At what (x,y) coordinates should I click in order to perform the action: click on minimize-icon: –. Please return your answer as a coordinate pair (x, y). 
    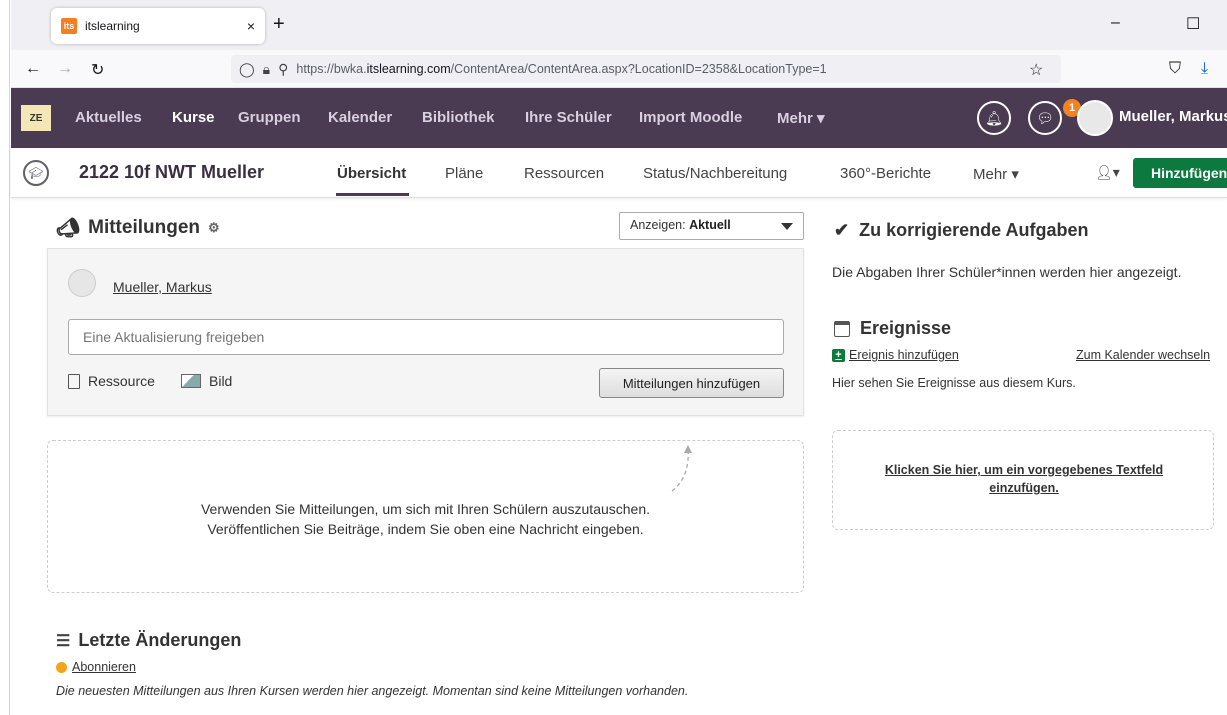
    Looking at the image, I should click on (1115, 23).